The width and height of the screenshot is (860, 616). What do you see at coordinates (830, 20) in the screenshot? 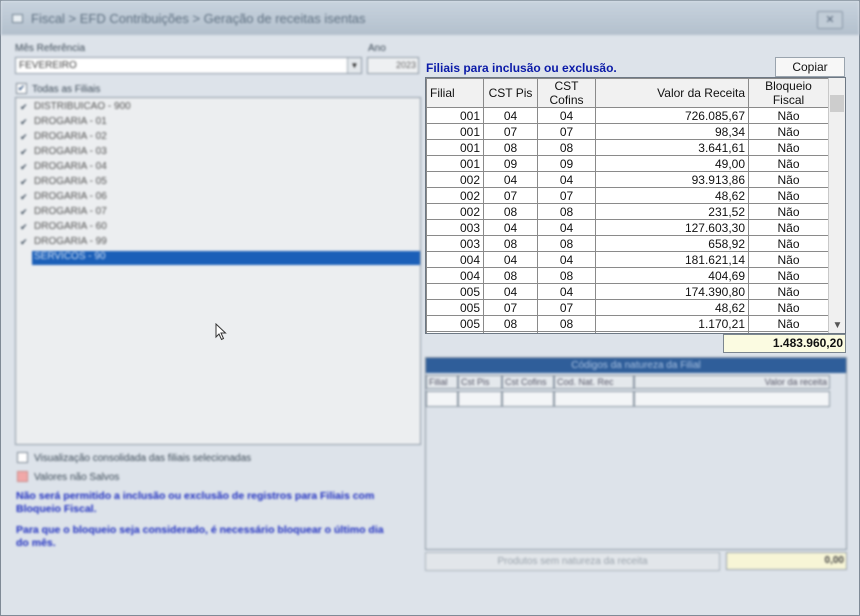
I see `close-button: ✕` at bounding box center [830, 20].